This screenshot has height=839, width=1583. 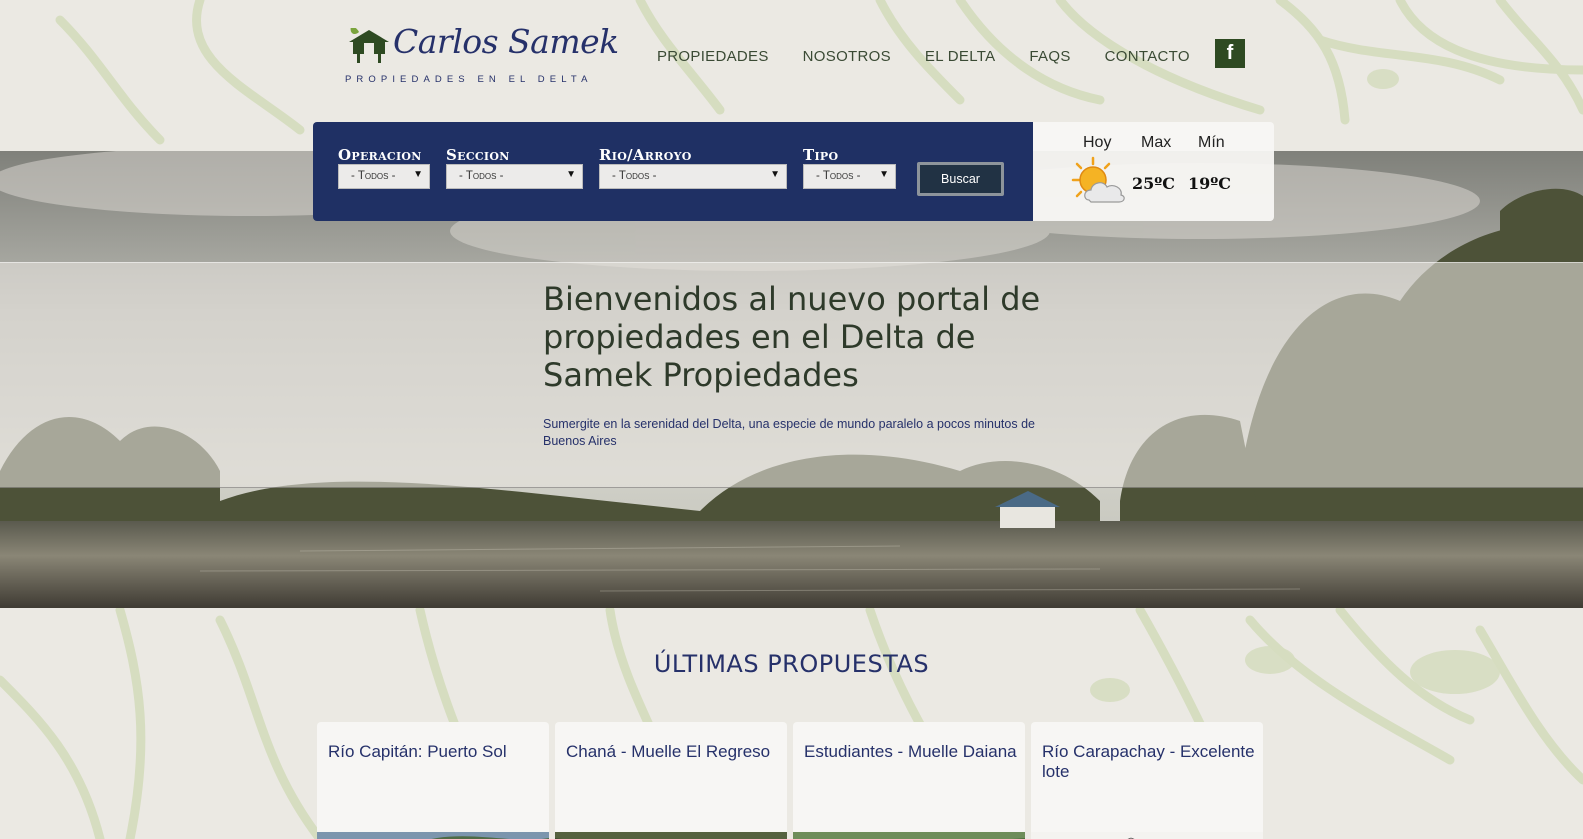 What do you see at coordinates (380, 155) in the screenshot?
I see `operacion-label: Operacion` at bounding box center [380, 155].